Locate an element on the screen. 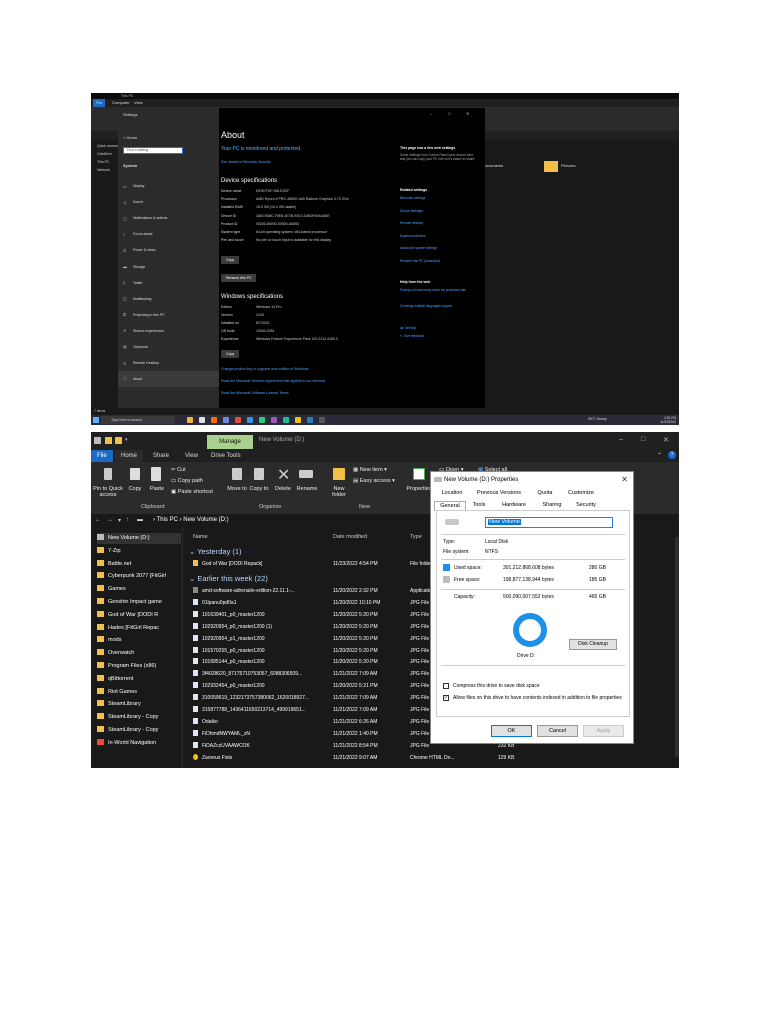 The image size is (768, 1024). back-icon: ← is located at coordinates (98, 520).